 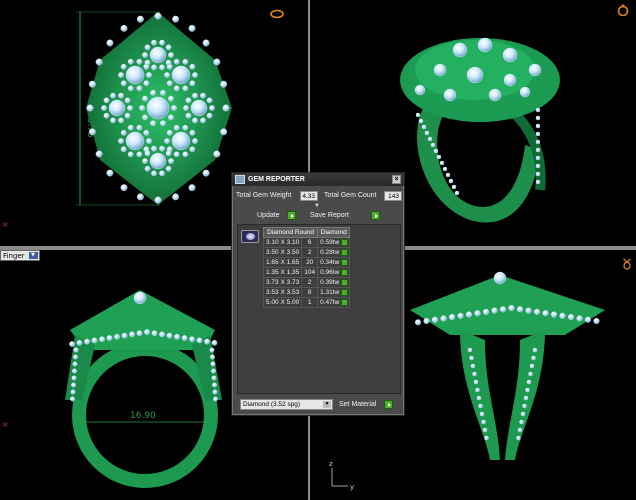 What do you see at coordinates (5, 424) in the screenshot?
I see `axis-x-mark-2: ×` at bounding box center [5, 424].